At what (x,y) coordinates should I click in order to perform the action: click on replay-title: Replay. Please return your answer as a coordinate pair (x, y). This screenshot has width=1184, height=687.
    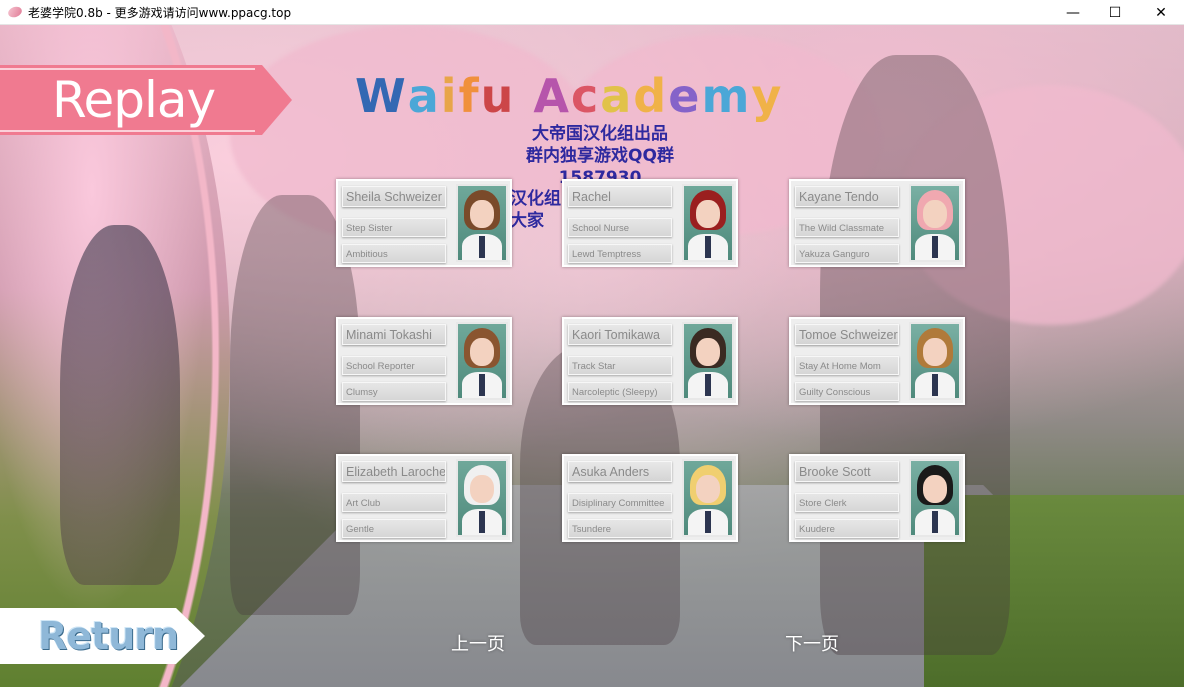
    Looking at the image, I should click on (134, 100).